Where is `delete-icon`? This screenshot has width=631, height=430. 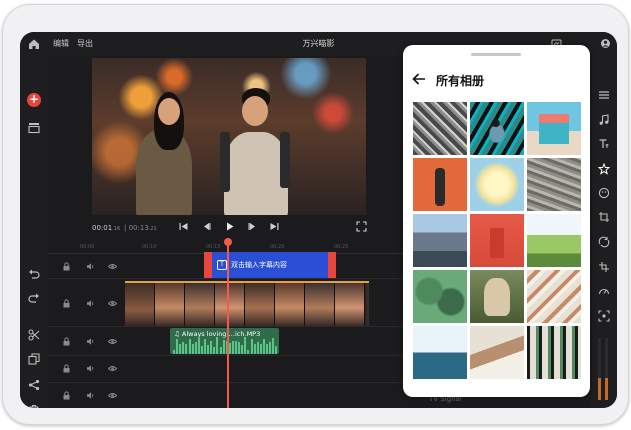 delete-icon is located at coordinates (34, 406).